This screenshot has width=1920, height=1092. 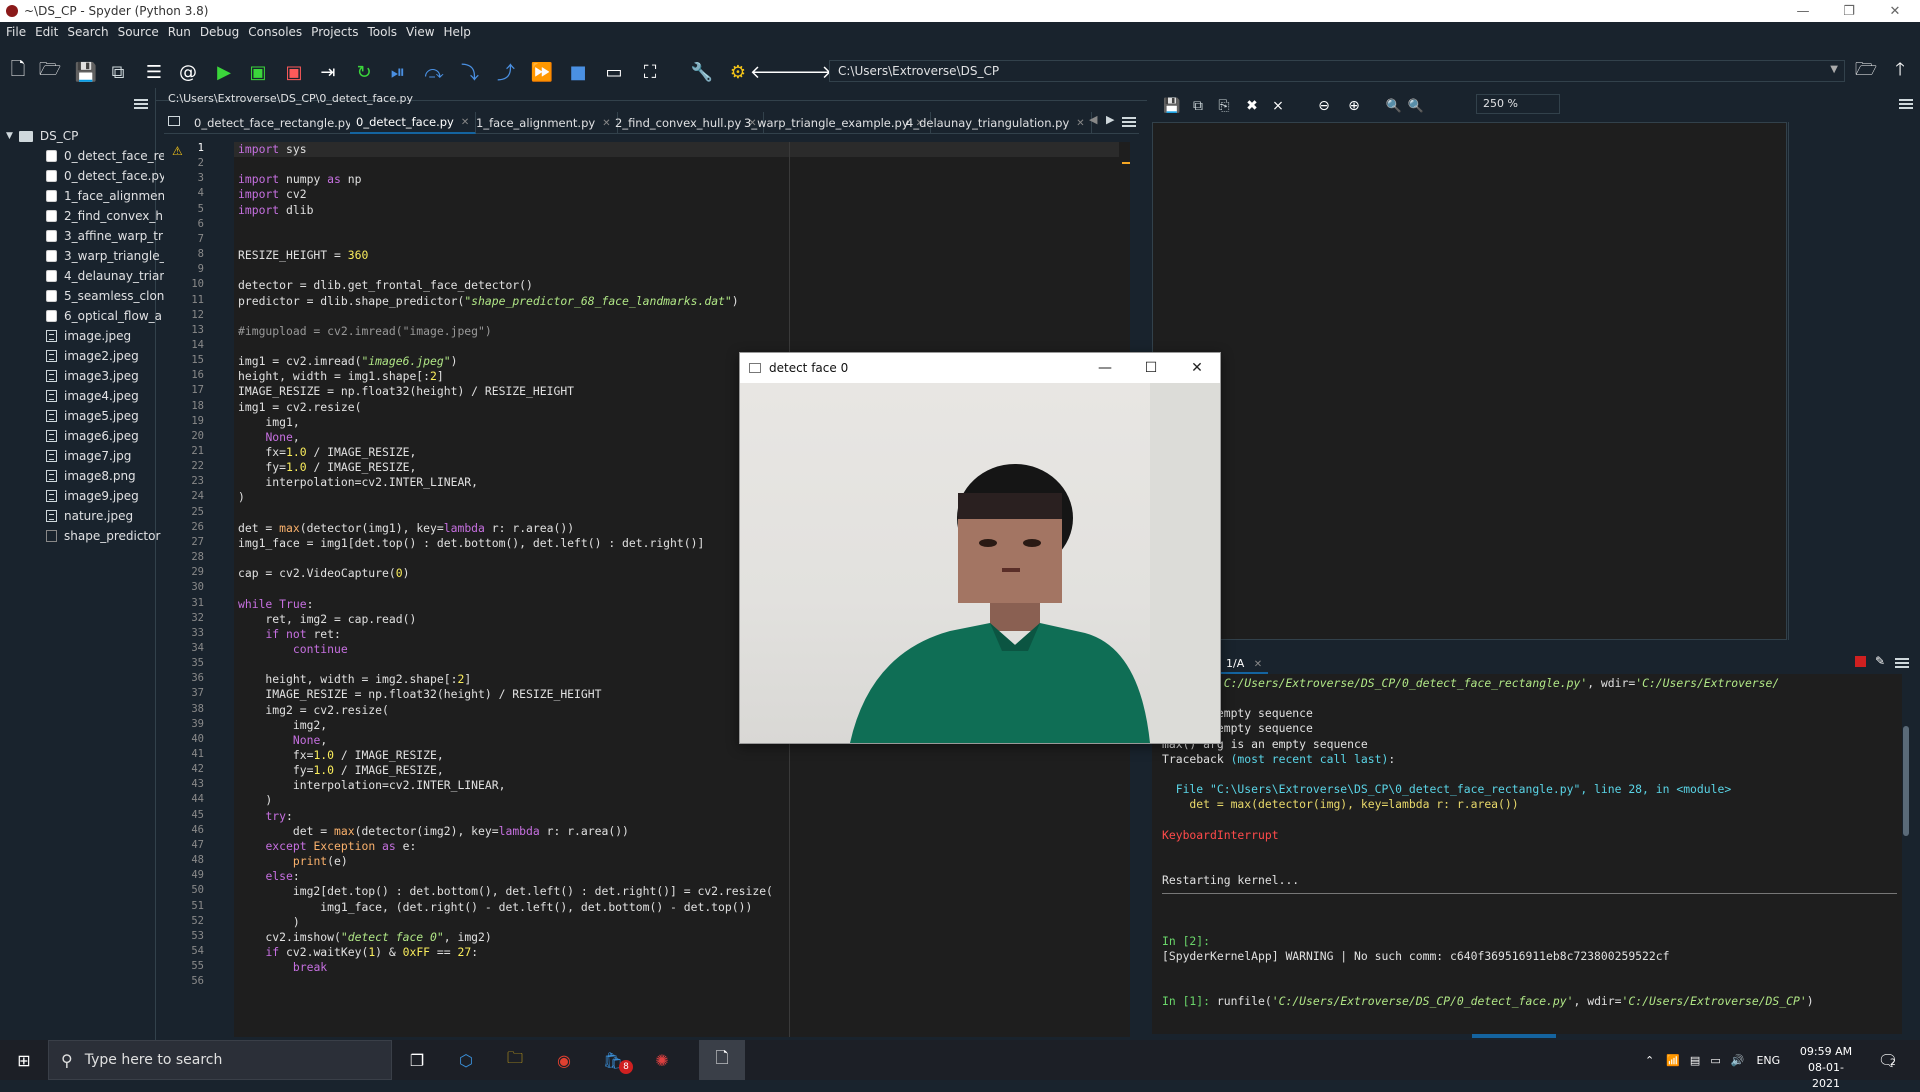 What do you see at coordinates (1888, 1060) in the screenshot?
I see `notification-icon: 🗨` at bounding box center [1888, 1060].